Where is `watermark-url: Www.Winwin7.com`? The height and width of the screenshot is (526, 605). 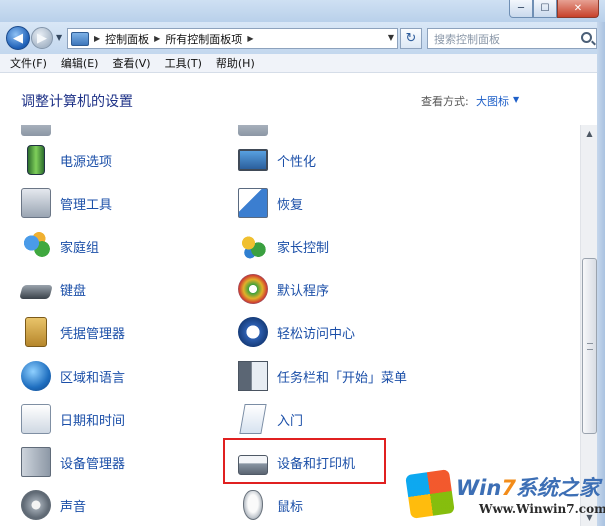 watermark-url: Www.Winwin7.com is located at coordinates (542, 509).